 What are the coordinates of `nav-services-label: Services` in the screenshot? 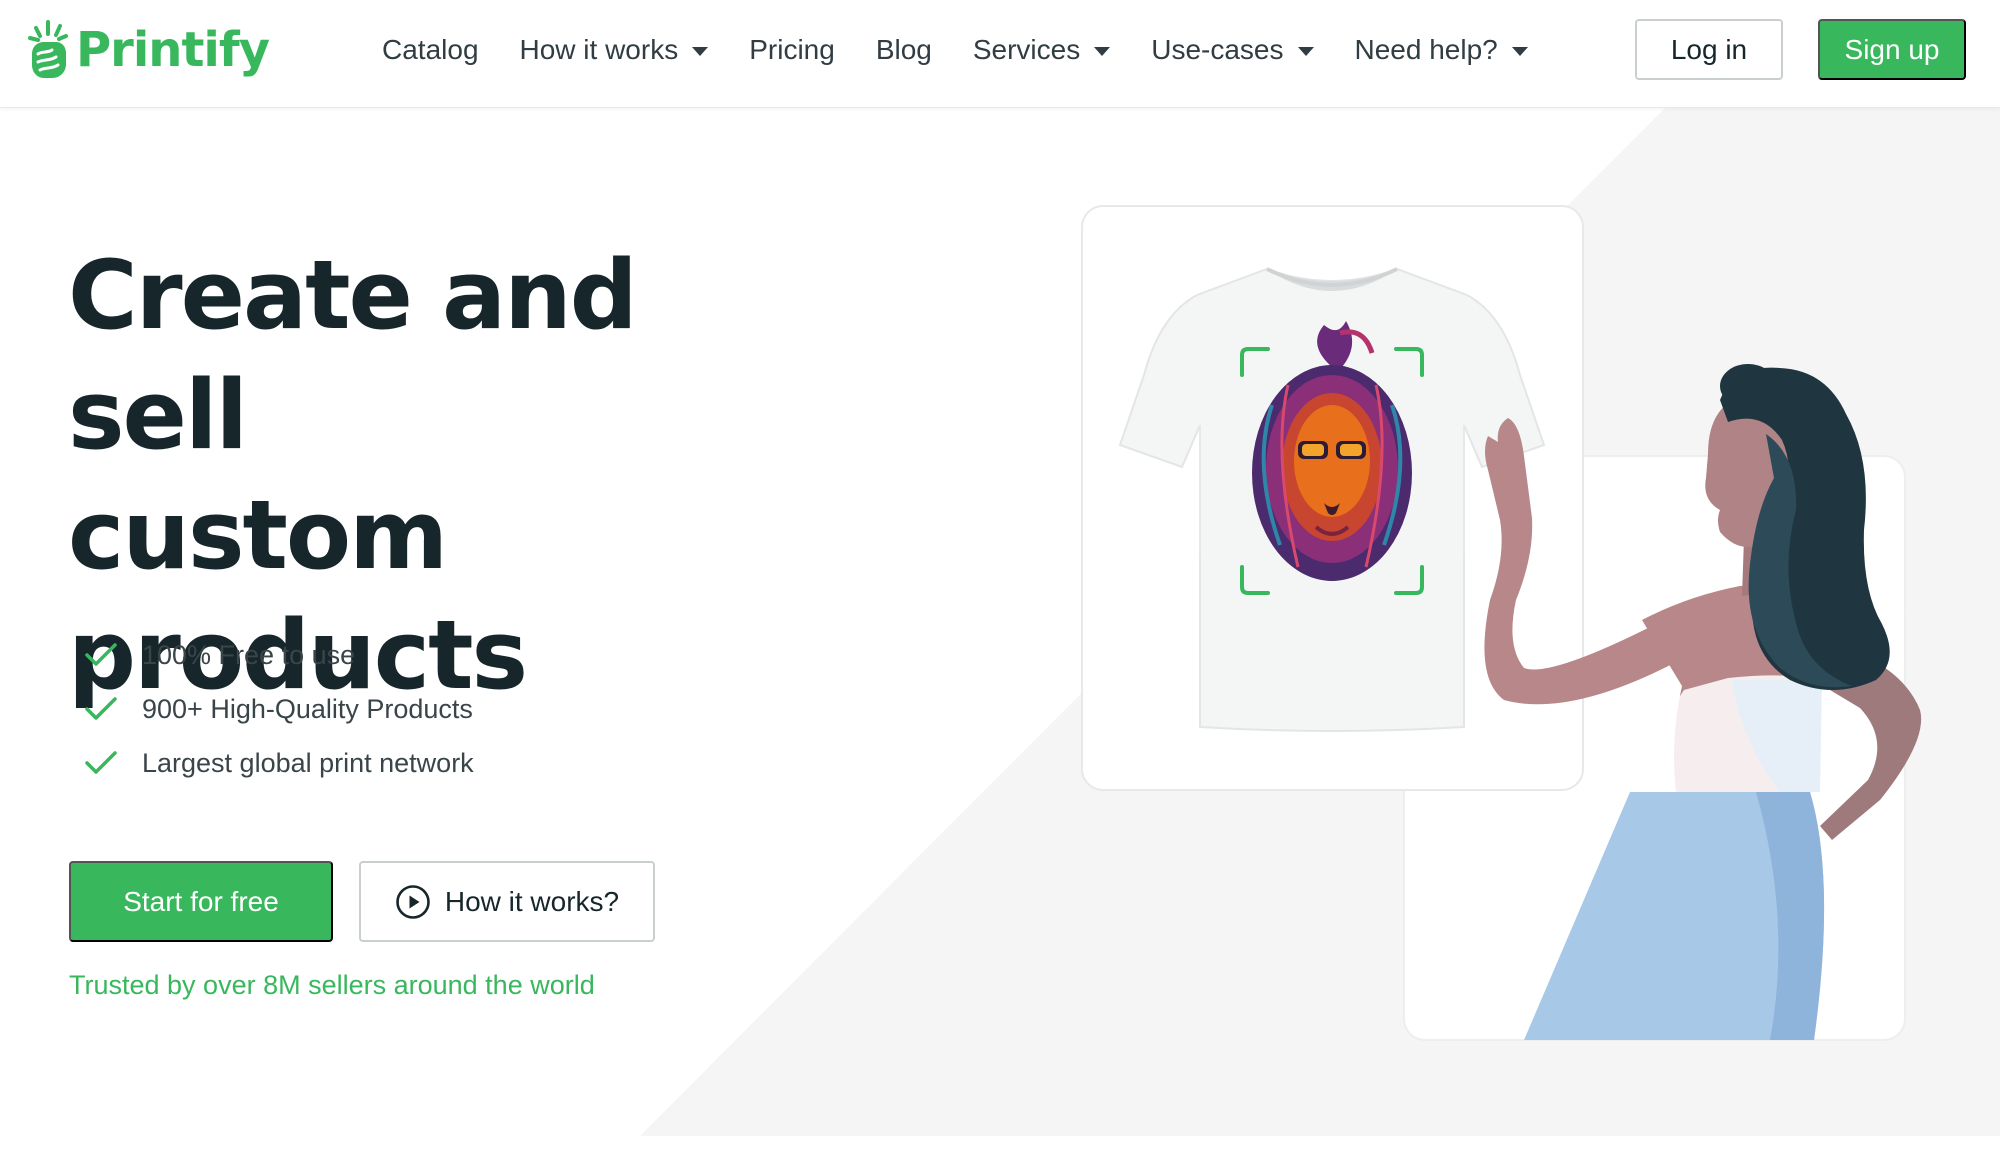 It's located at (1026, 49).